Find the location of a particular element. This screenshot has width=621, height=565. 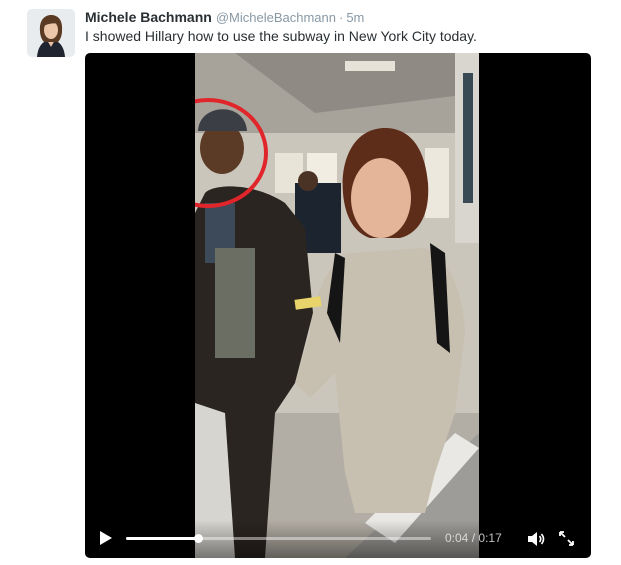

volume-button is located at coordinates (536, 539).